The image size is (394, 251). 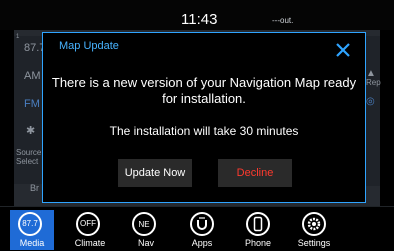 What do you see at coordinates (314, 224) in the screenshot?
I see `gear-icon` at bounding box center [314, 224].